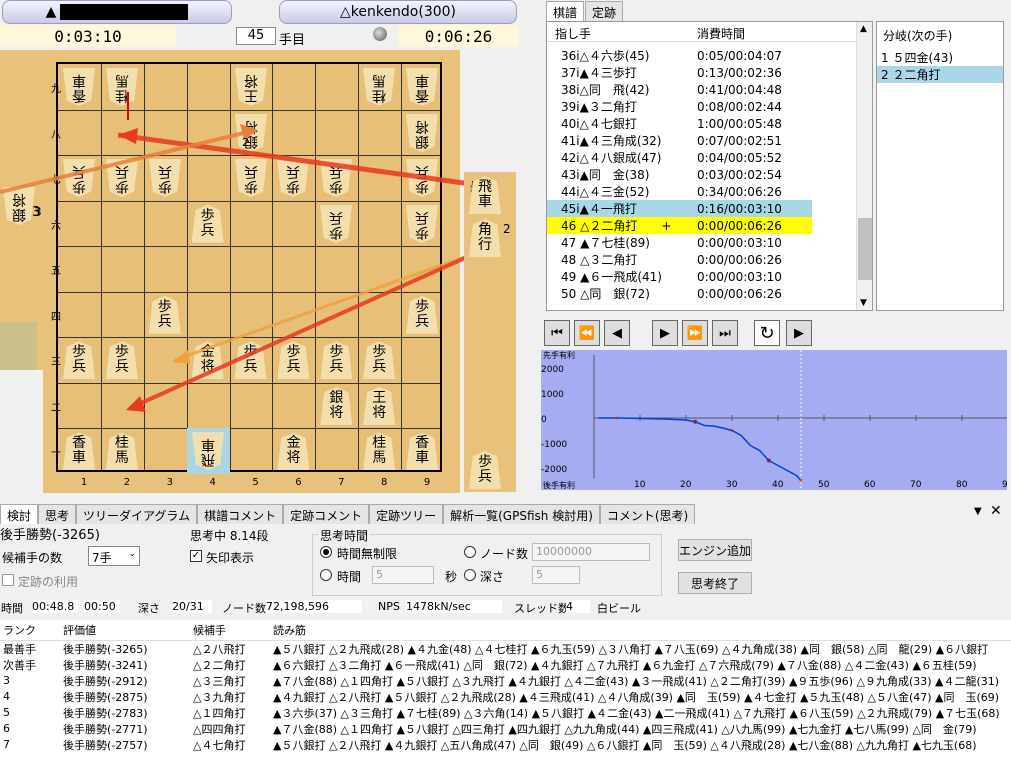 The image size is (1011, 781). Describe the element at coordinates (739, 106) in the screenshot. I see `kifu-time: 0:08/00:02:44` at that location.